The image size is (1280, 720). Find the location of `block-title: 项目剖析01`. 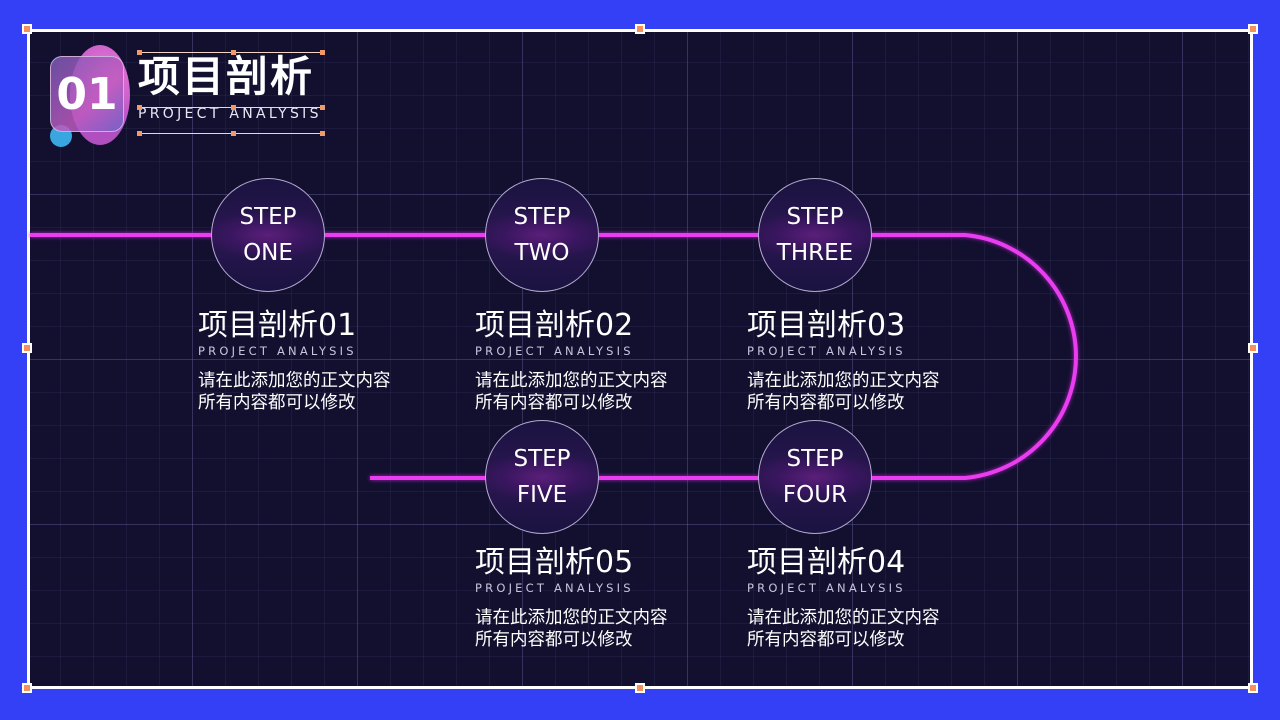

block-title: 项目剖析01 is located at coordinates (277, 325).